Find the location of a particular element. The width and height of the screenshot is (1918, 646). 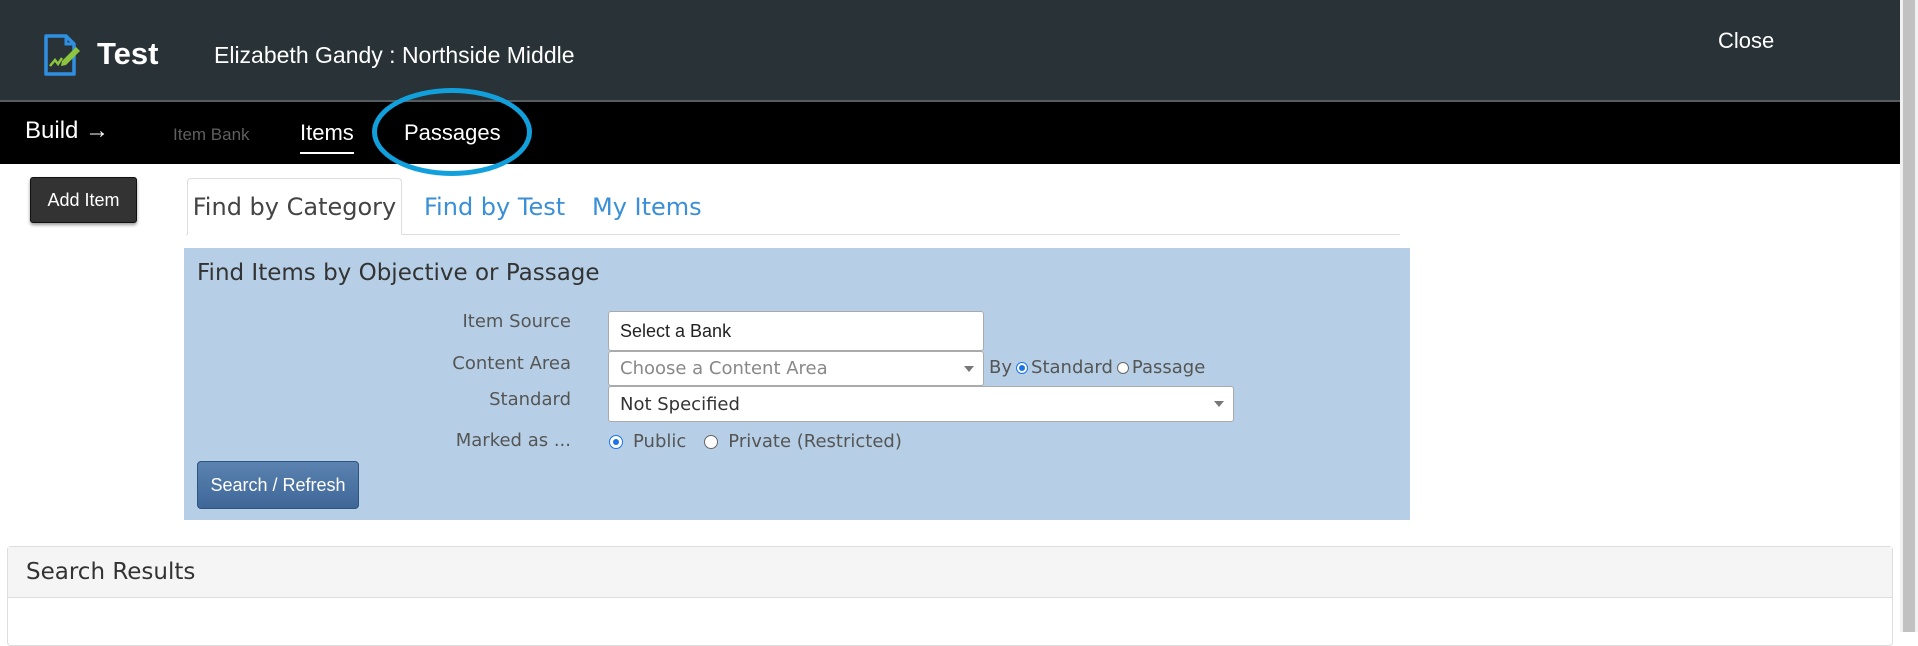

test-document-icon is located at coordinates (62, 55).